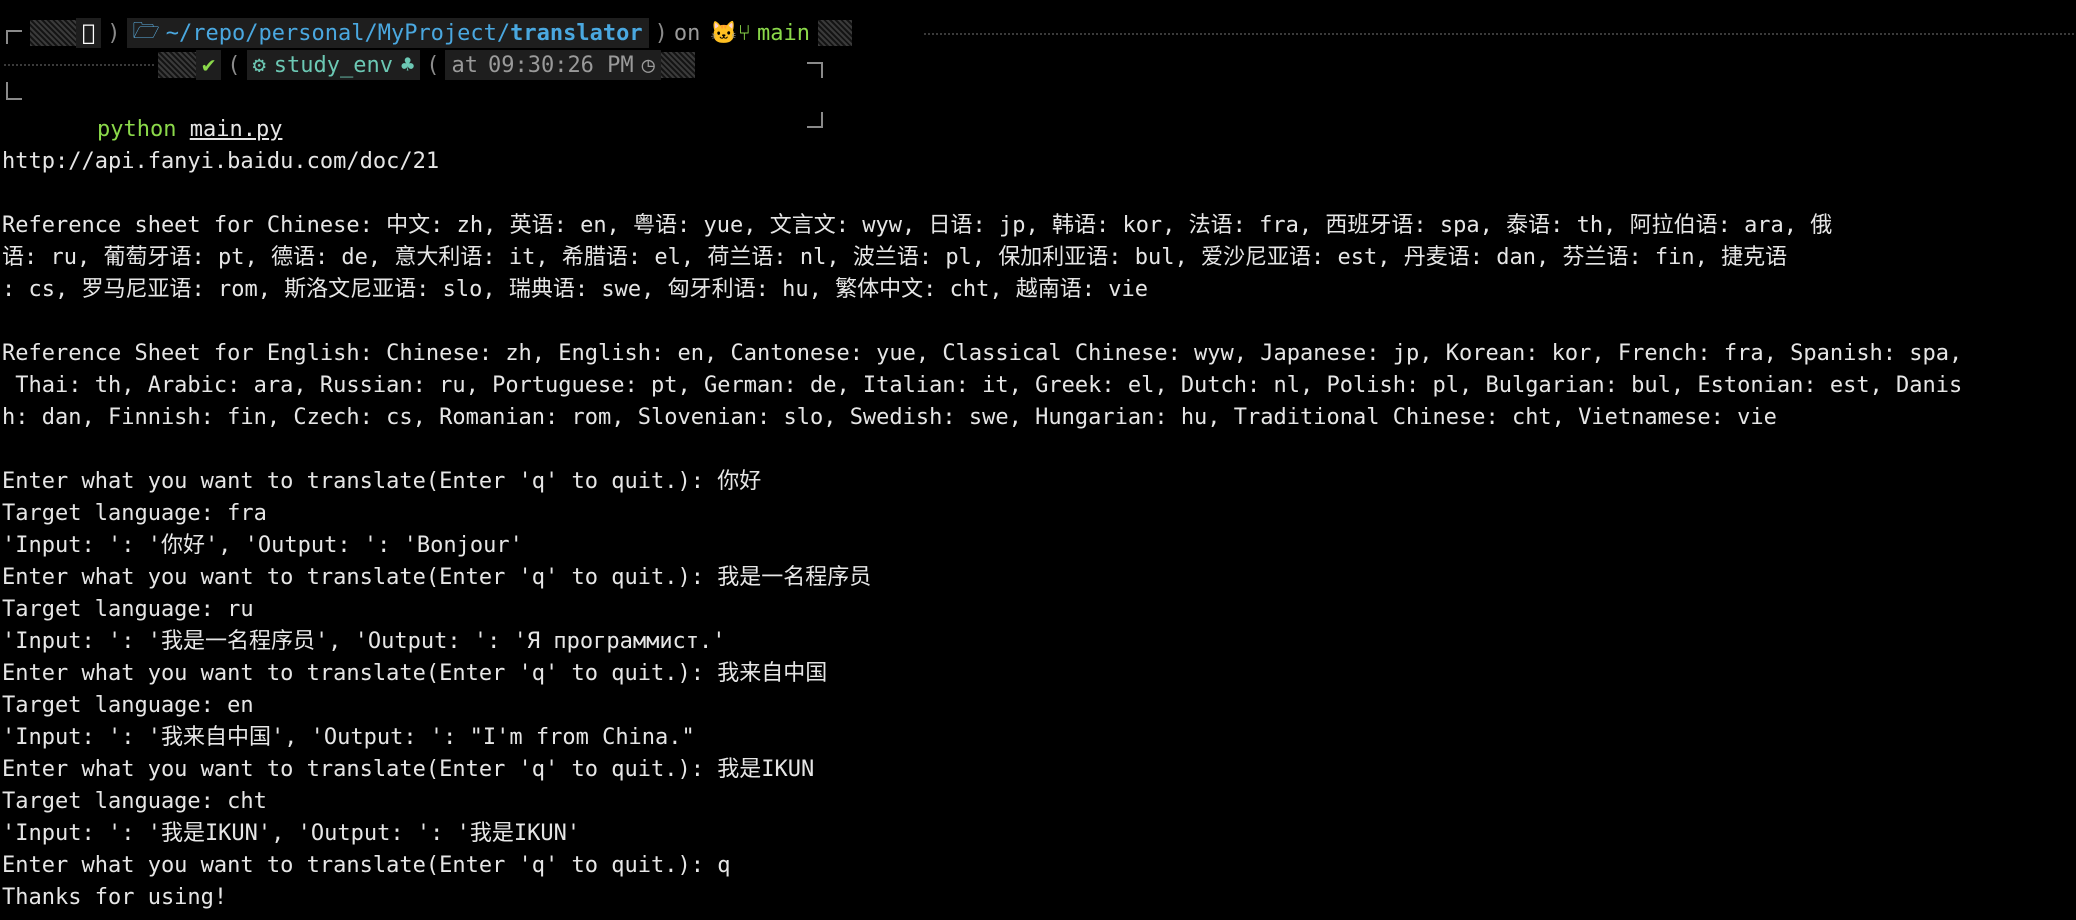 The width and height of the screenshot is (2076, 920). Describe the element at coordinates (576, 33) in the screenshot. I see `prompt-path-current: translator` at that location.